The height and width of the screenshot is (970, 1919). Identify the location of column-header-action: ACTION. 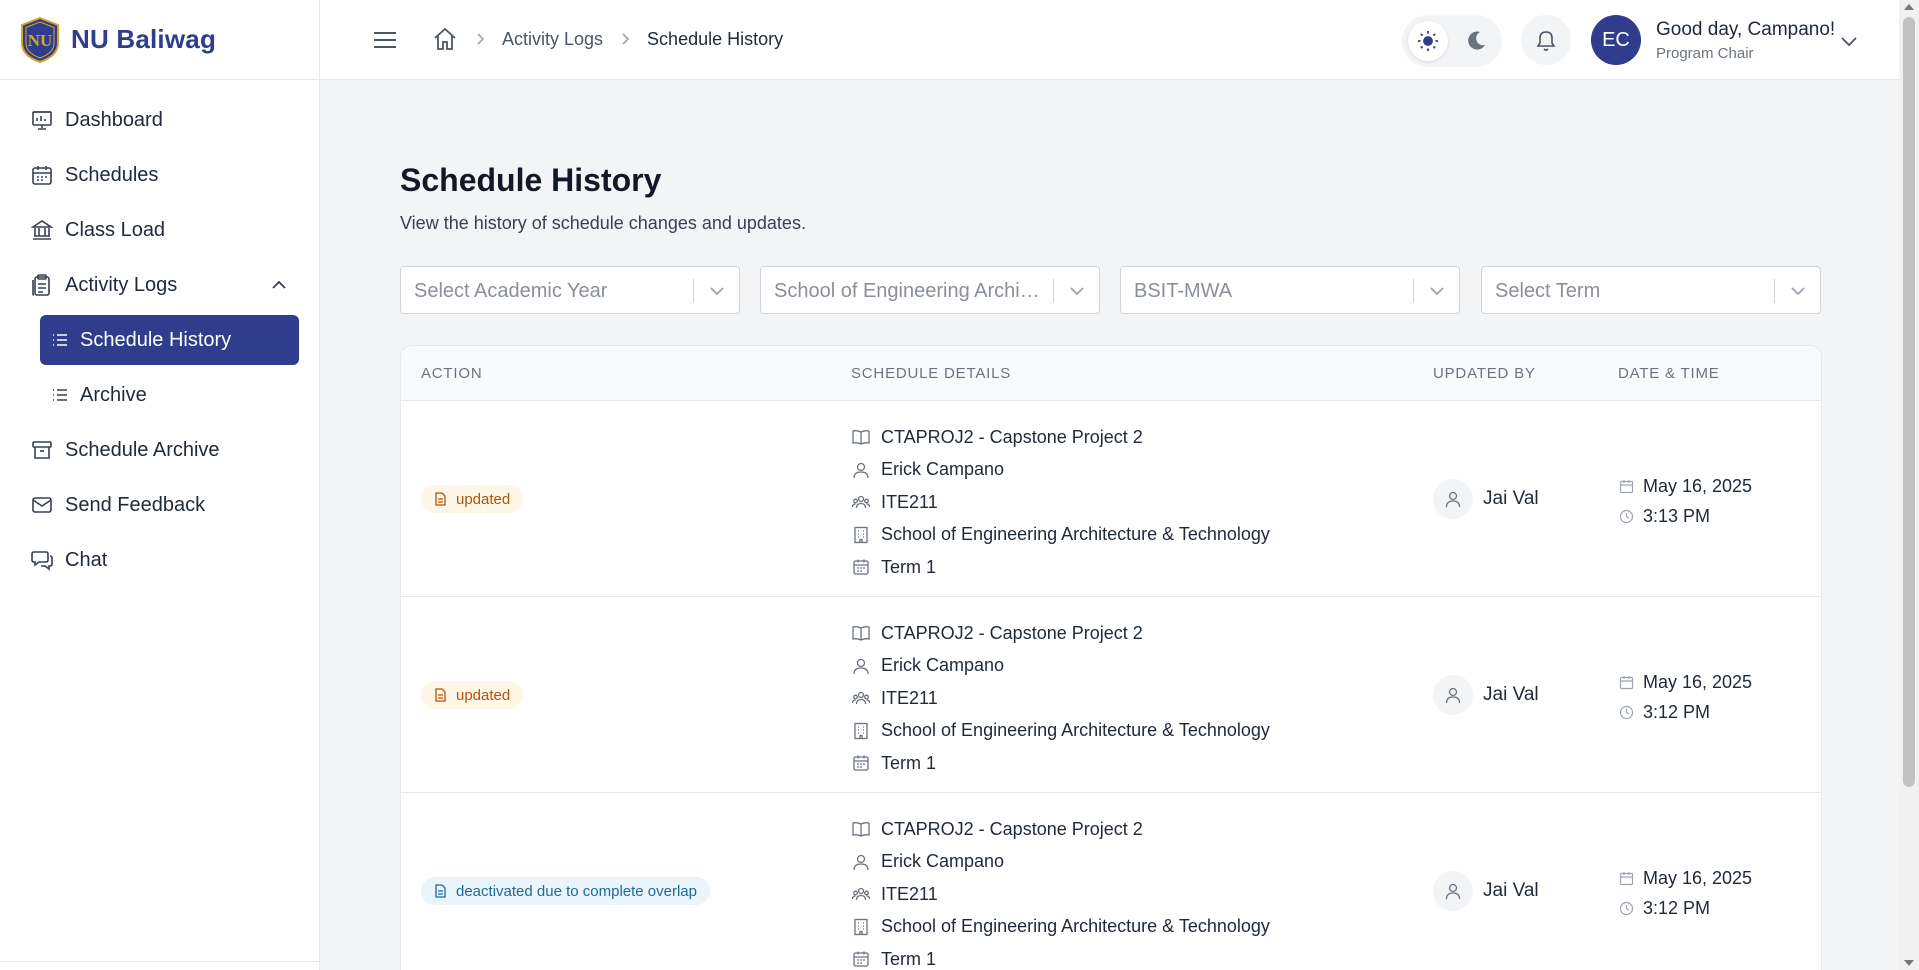
(452, 373).